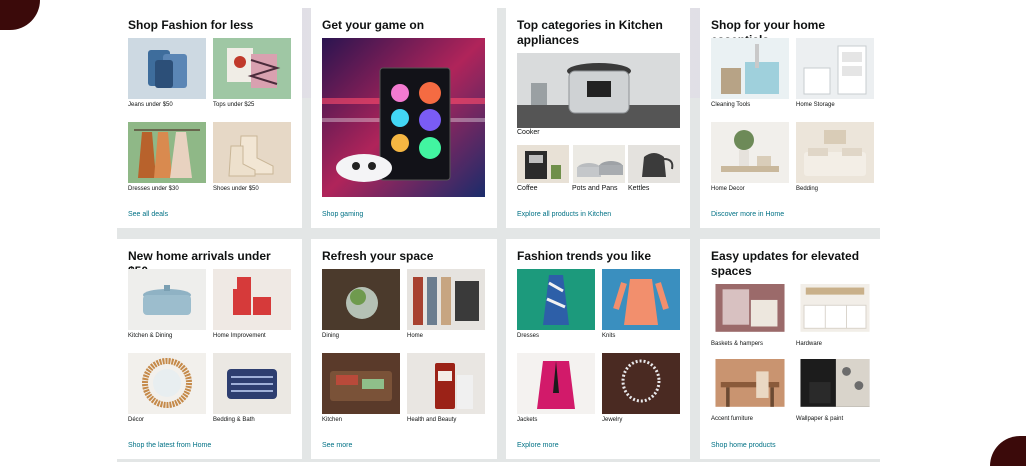 This screenshot has width=1026, height=466. I want to click on pots-caption: Pots and Pans, so click(595, 188).